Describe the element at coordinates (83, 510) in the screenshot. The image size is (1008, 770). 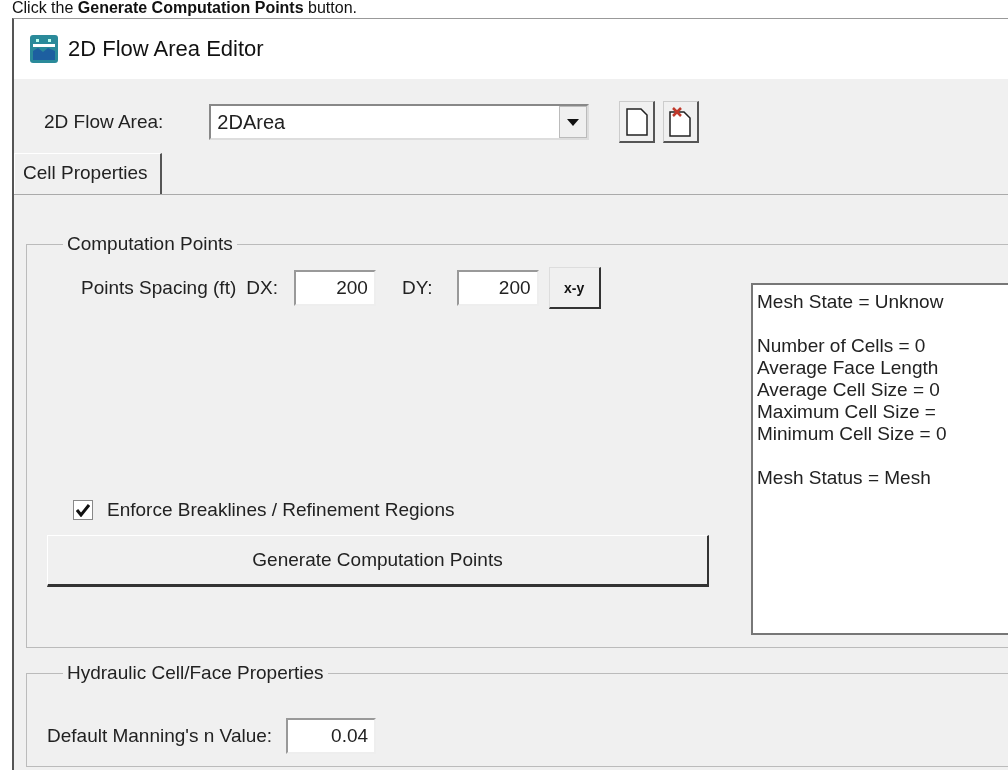
I see `checkbox` at that location.